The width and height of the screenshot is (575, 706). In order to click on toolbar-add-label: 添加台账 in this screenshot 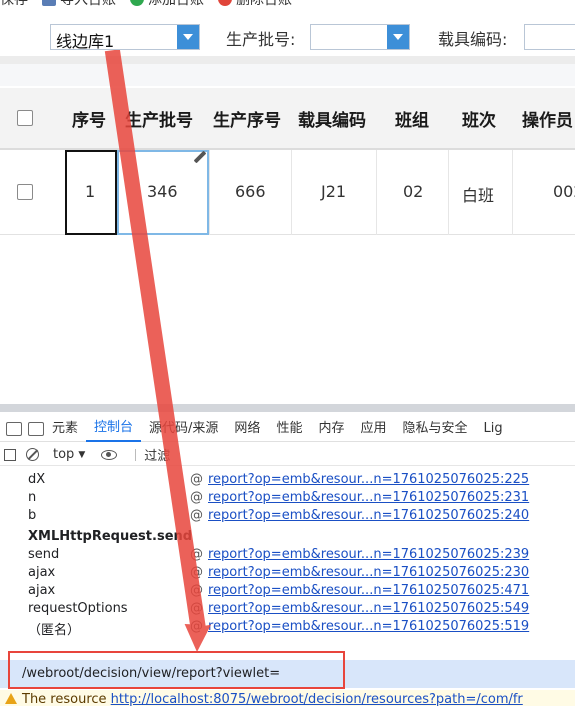, I will do `click(176, 4)`.